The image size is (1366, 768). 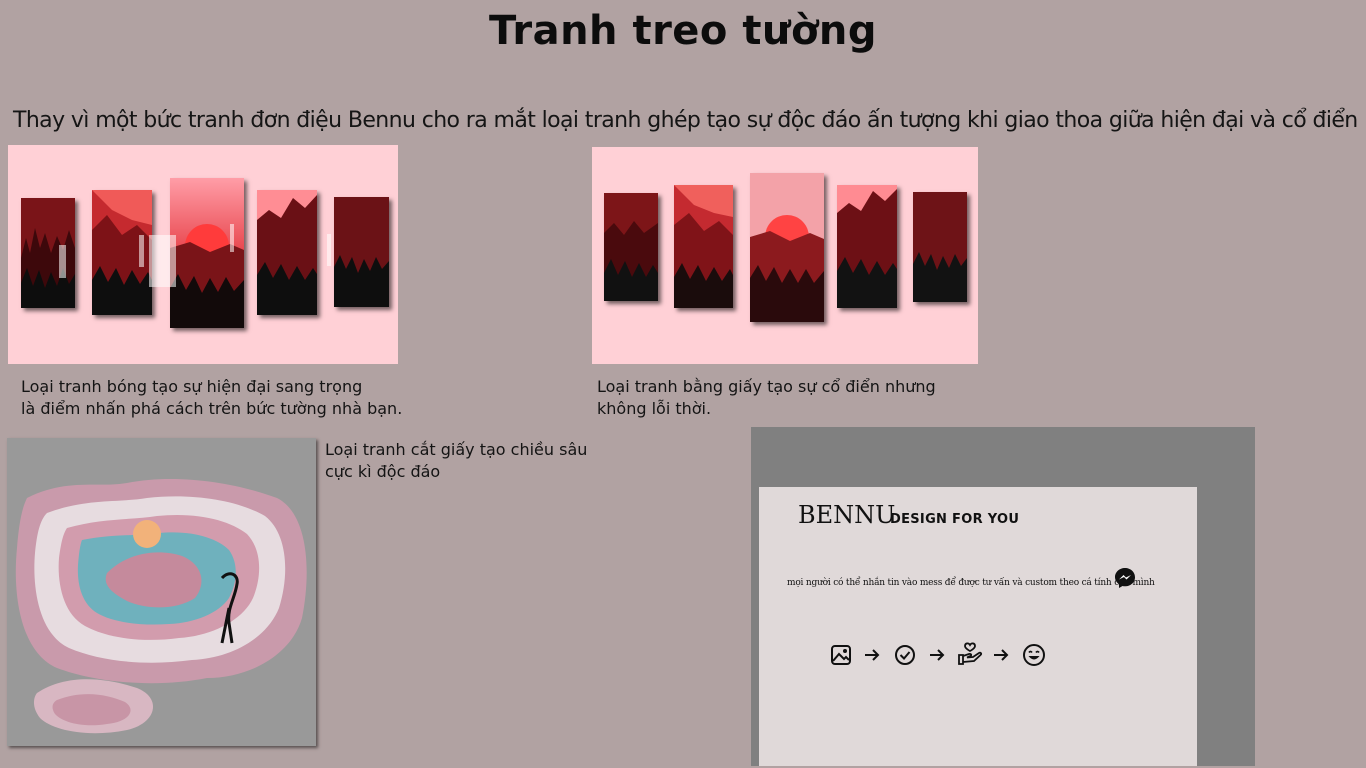 I want to click on smile-icon, so click(x=1034, y=657).